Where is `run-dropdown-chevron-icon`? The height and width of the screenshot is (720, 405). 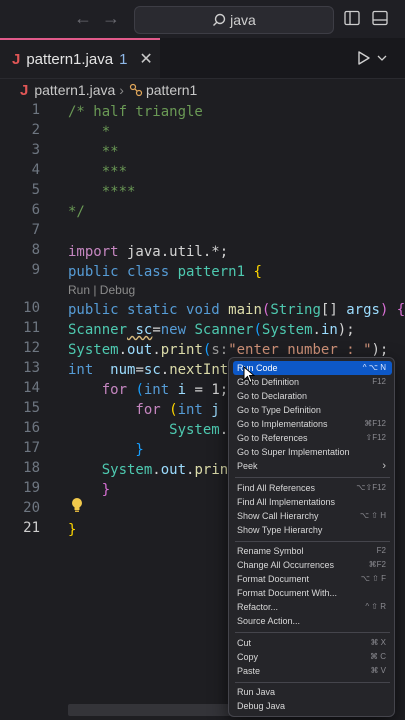 run-dropdown-chevron-icon is located at coordinates (382, 58).